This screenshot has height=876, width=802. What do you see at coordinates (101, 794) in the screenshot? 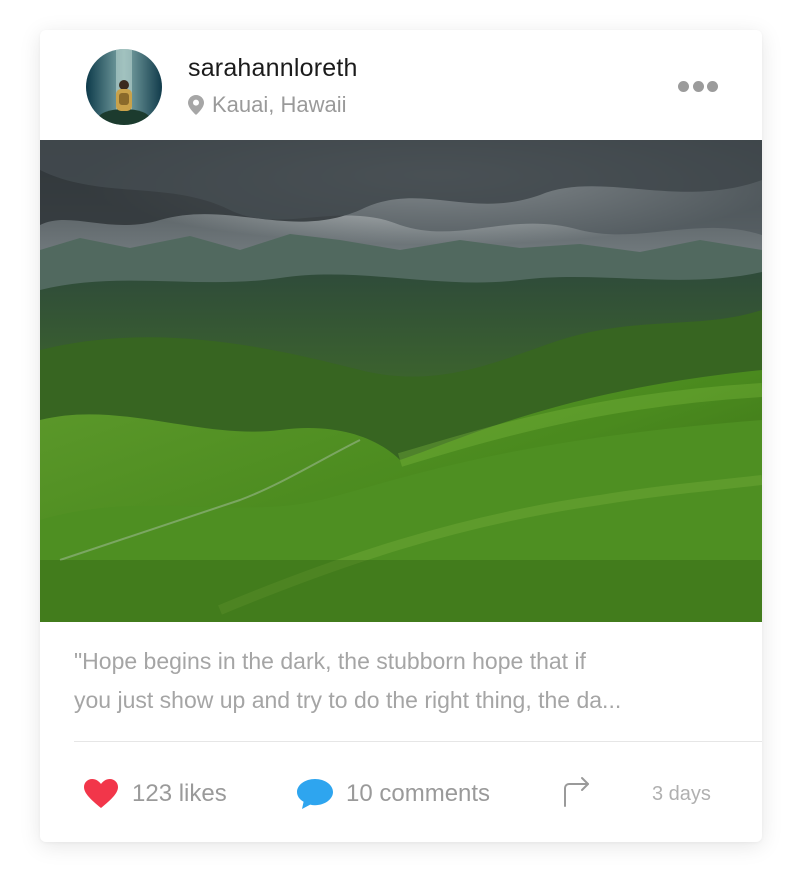
I see `heart-icon` at bounding box center [101, 794].